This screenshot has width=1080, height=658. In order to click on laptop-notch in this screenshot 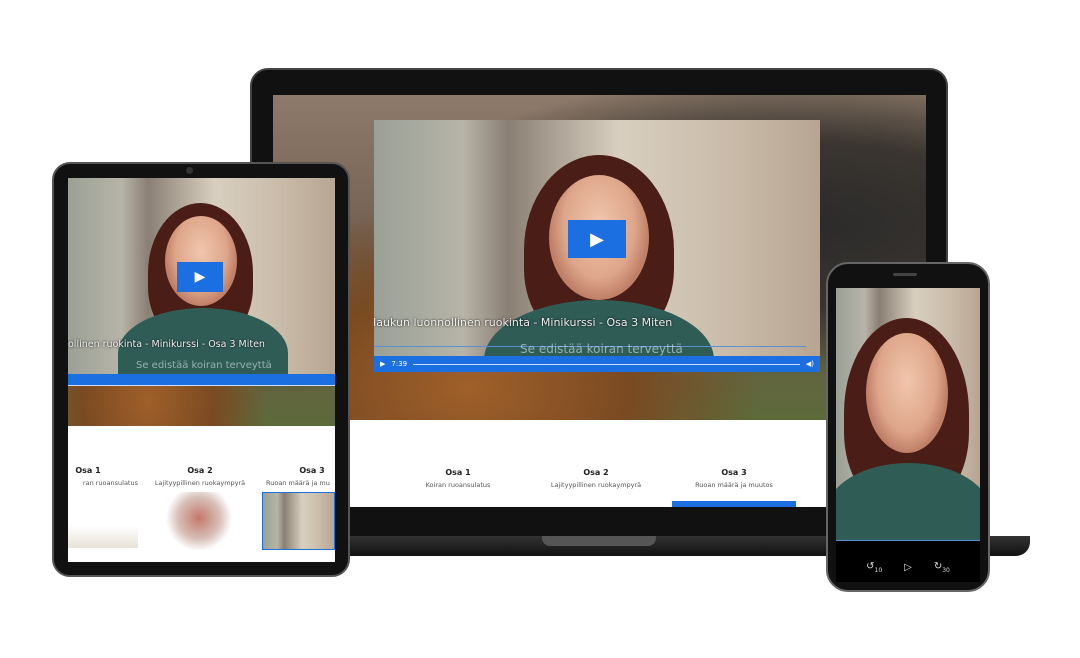, I will do `click(599, 541)`.